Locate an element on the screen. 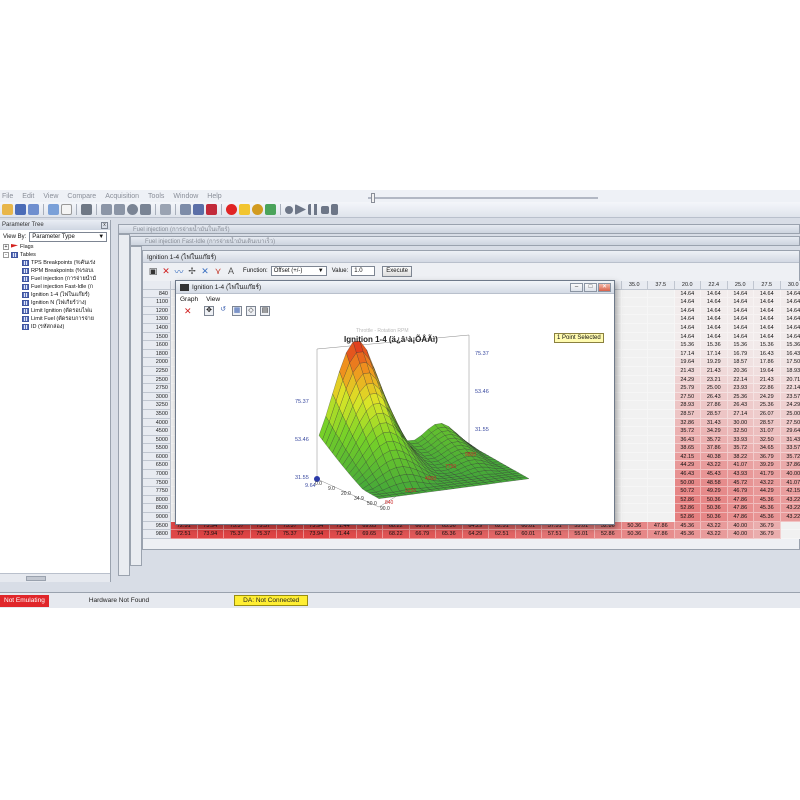 This screenshot has width=800, height=800. table-cell: 60.01 is located at coordinates (528, 534).